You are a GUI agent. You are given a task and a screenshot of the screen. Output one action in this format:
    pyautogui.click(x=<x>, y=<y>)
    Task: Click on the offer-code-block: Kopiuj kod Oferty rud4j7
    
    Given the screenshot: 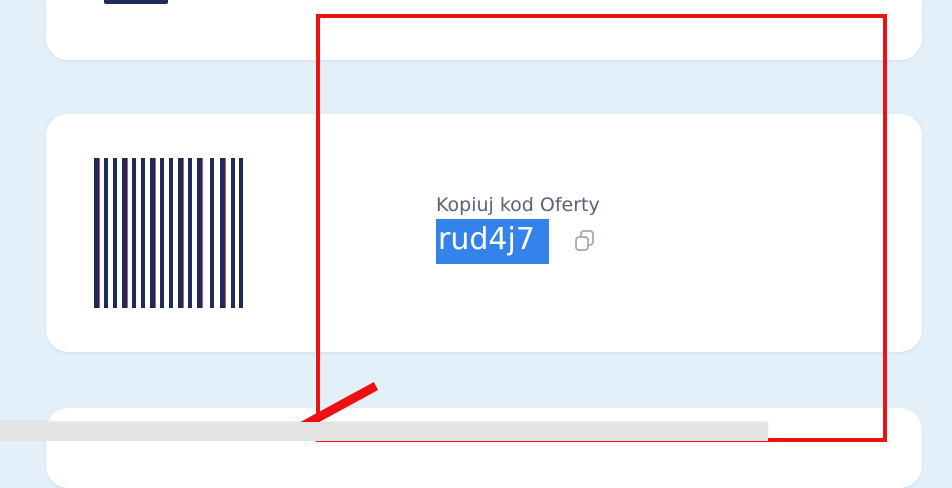 What is the action you would take?
    pyautogui.click(x=518, y=230)
    